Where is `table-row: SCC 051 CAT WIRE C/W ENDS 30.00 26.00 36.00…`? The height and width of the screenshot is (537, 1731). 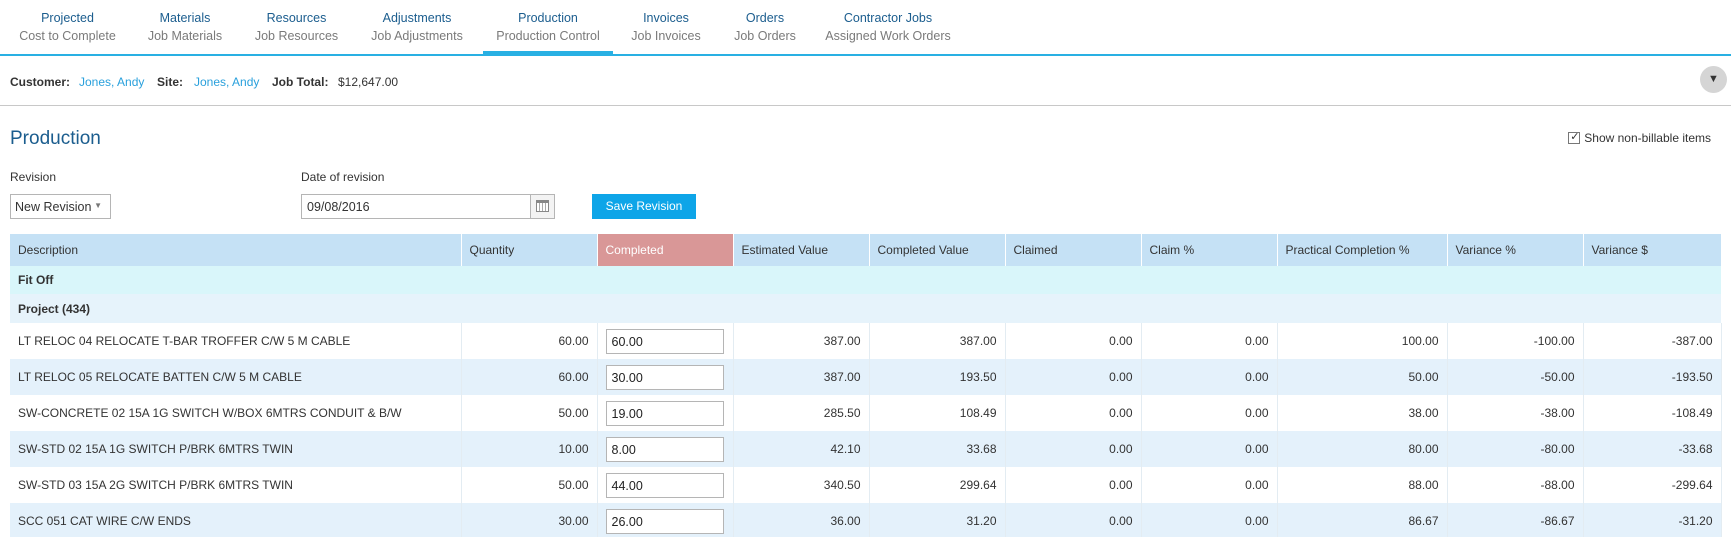
table-row: SCC 051 CAT WIRE C/W ENDS 30.00 26.00 36.00… is located at coordinates (866, 520).